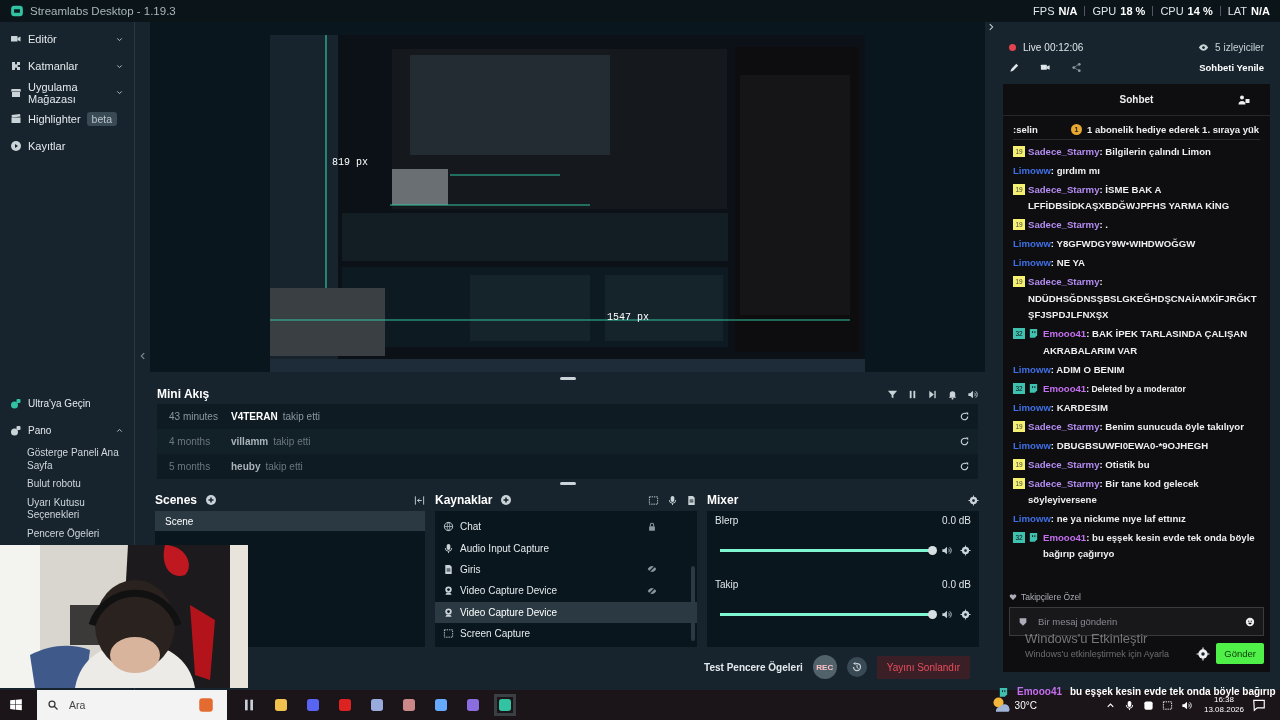  I want to click on source-item: Screen Capture, so click(566, 633).